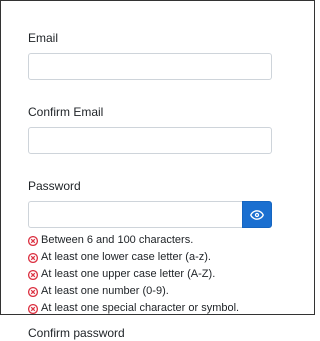 This screenshot has width=320, height=341. I want to click on requirement-item: At least one number (0-9)., so click(150, 291).